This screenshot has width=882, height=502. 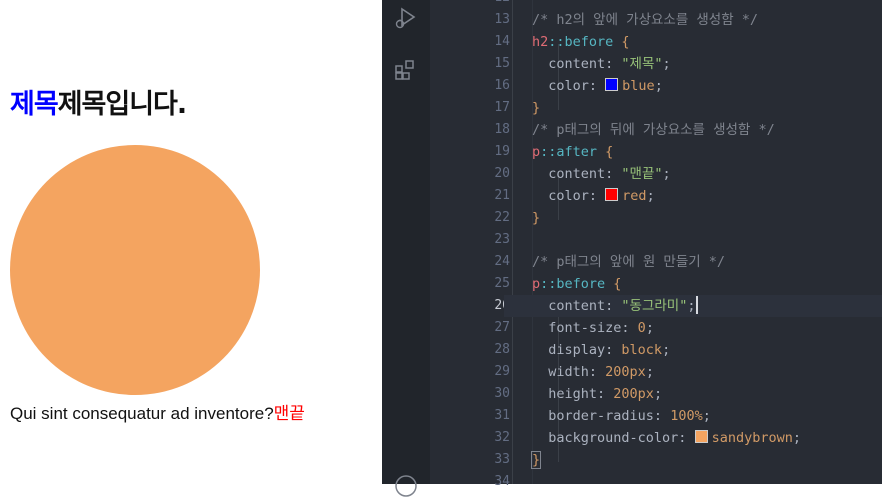 I want to click on line-number: 25, so click(x=502, y=283).